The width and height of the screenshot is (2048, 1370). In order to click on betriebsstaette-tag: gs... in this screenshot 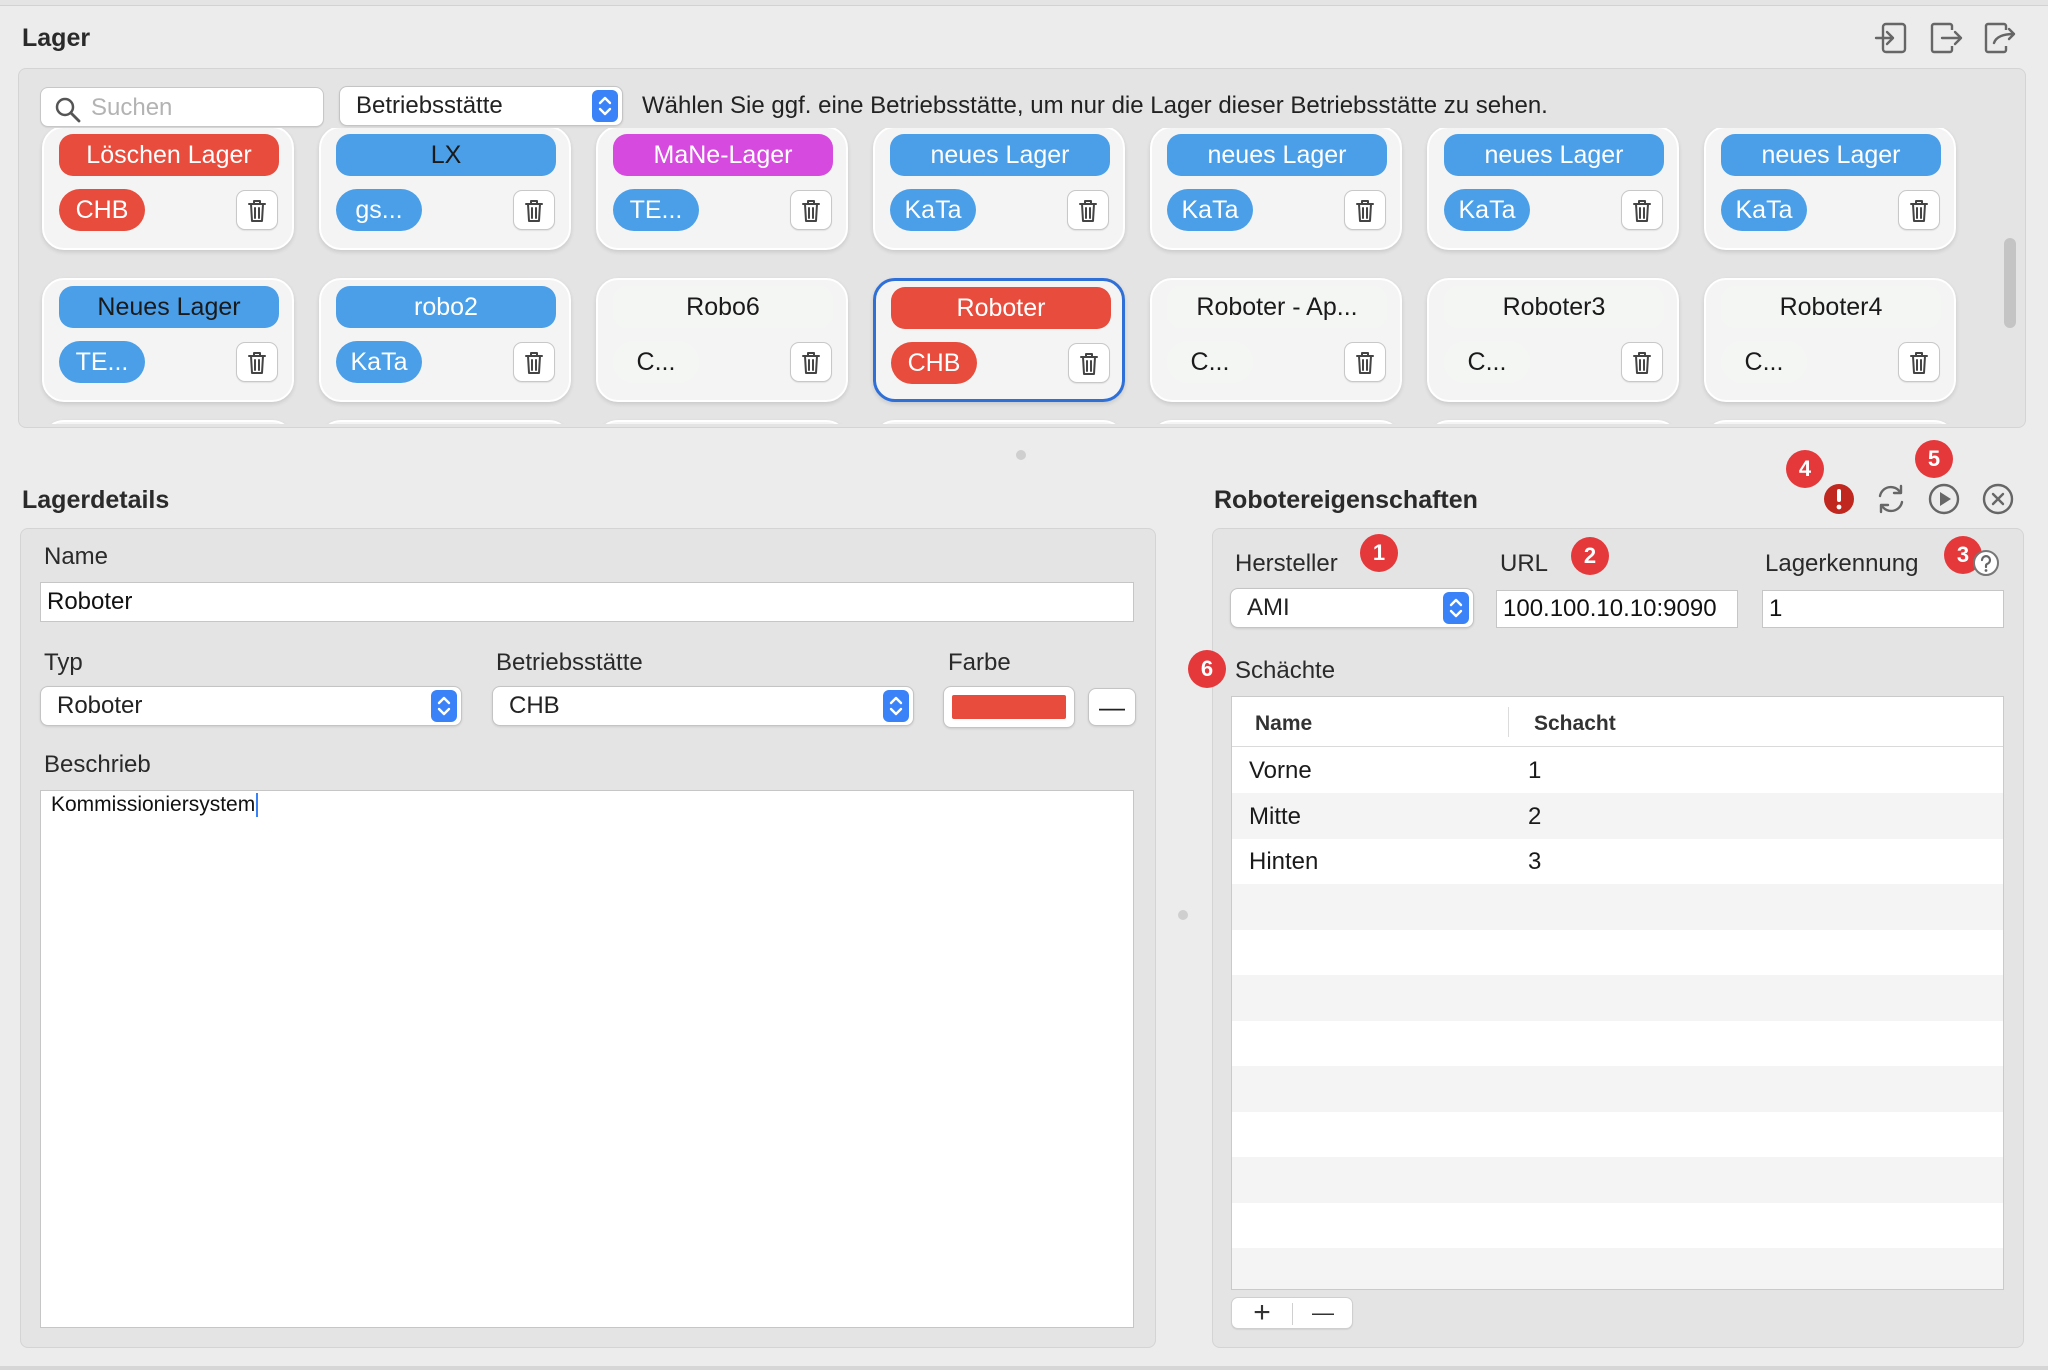, I will do `click(379, 210)`.